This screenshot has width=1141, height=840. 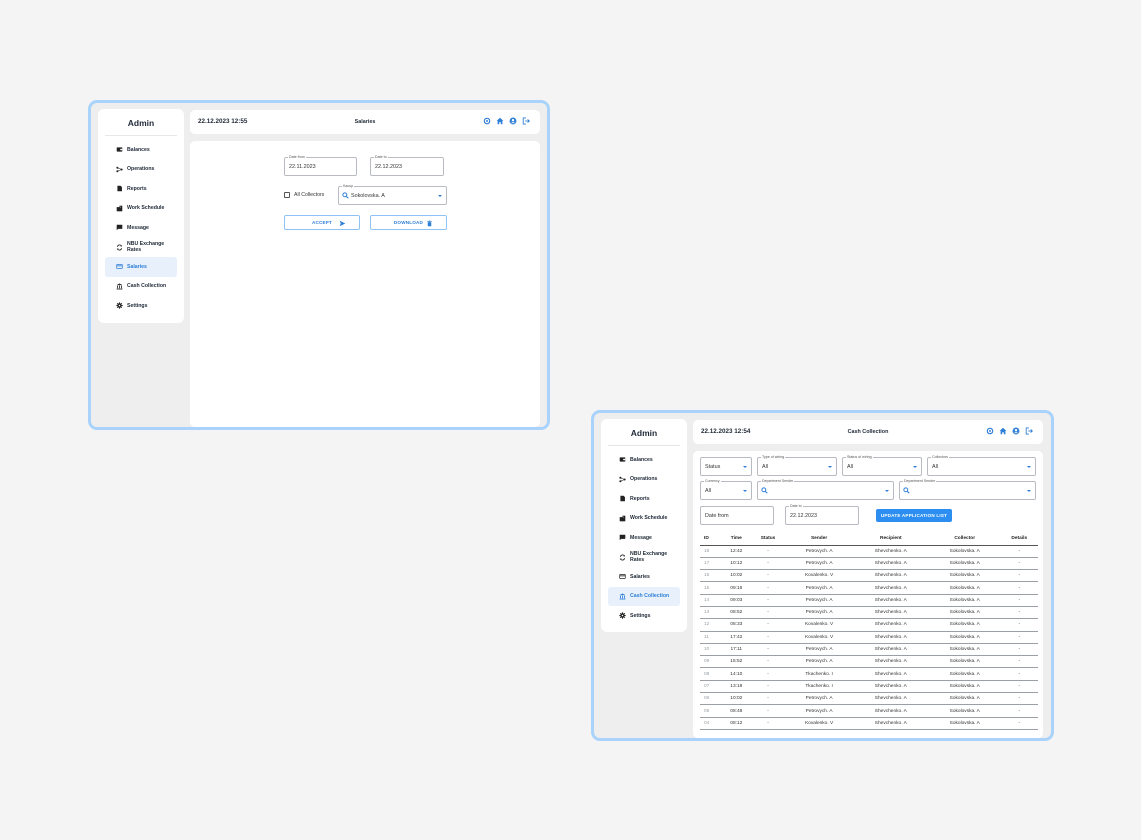 I want to click on accept-button: ACCEPT, so click(x=322, y=222).